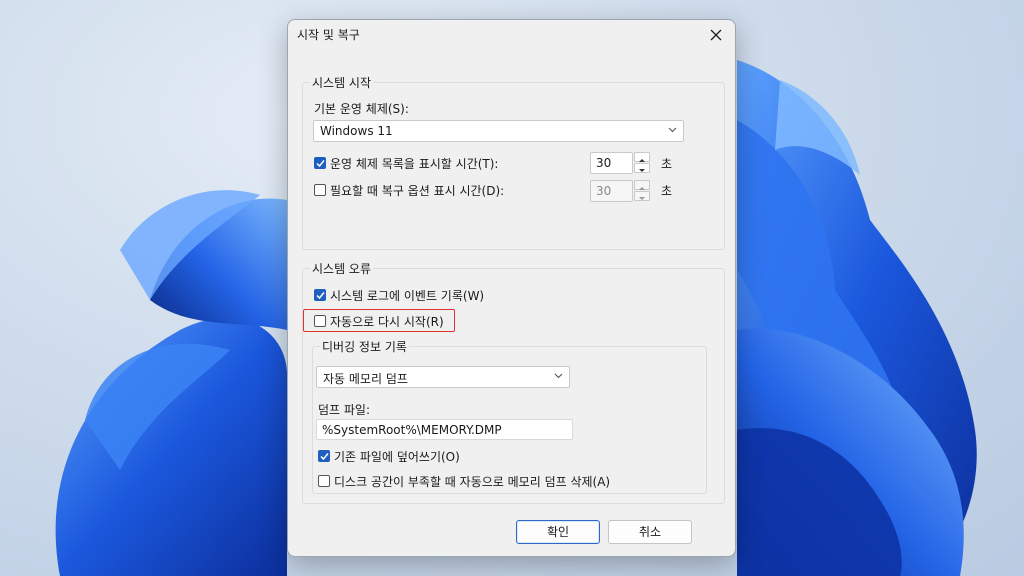 This screenshot has width=1024, height=576. Describe the element at coordinates (397, 457) in the screenshot. I see `overwrite-label: 기존 파일에 덮어쓰기(O)` at that location.